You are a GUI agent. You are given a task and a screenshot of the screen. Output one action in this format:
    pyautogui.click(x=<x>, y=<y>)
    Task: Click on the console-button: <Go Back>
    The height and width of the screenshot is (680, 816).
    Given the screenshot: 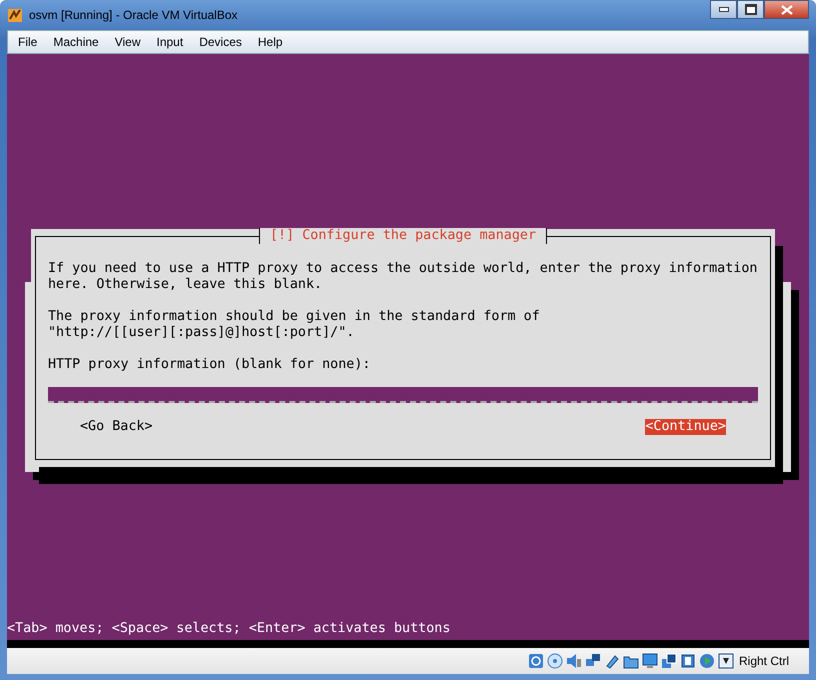 What is the action you would take?
    pyautogui.click(x=116, y=427)
    